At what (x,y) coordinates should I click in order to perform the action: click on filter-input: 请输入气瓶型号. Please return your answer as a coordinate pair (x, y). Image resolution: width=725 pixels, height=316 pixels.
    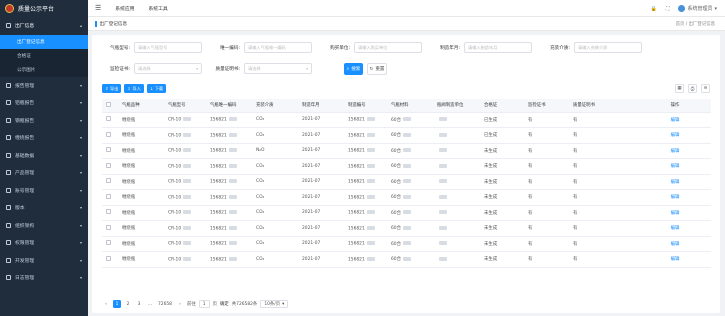
    Looking at the image, I should click on (168, 47).